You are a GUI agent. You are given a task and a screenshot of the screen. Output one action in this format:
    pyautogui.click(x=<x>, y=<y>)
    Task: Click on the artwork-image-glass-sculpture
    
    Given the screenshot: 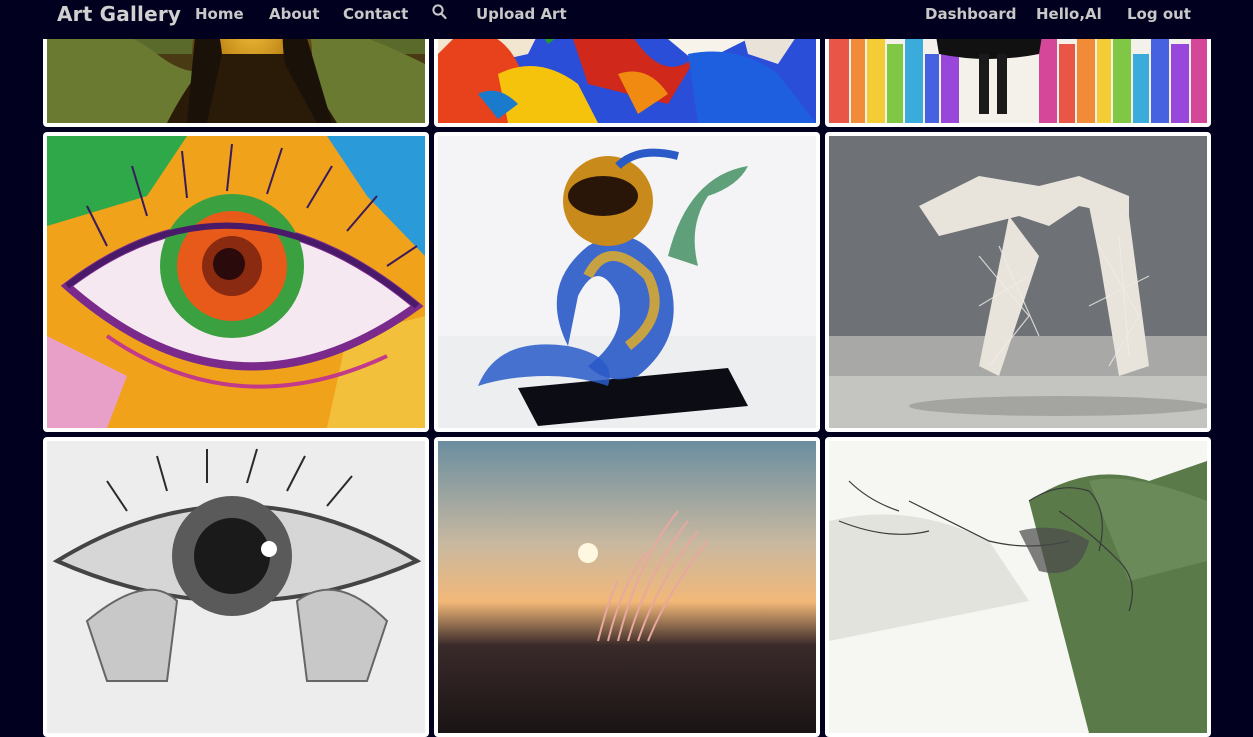 What is the action you would take?
    pyautogui.click(x=627, y=282)
    